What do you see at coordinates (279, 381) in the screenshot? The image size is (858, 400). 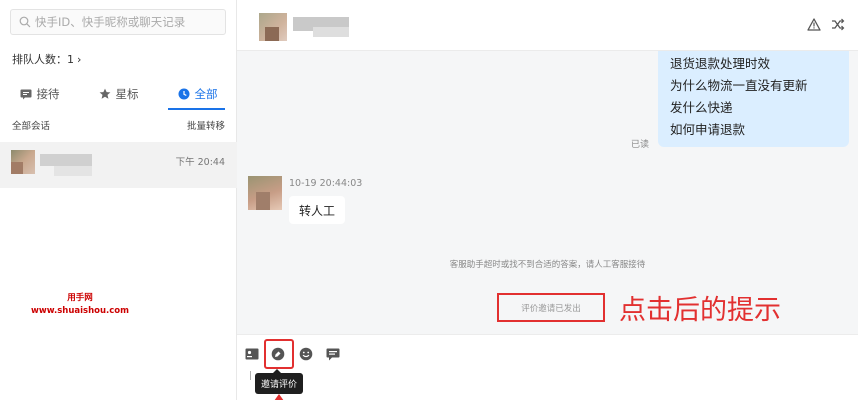 I see `tooltip: 邀请评价` at bounding box center [279, 381].